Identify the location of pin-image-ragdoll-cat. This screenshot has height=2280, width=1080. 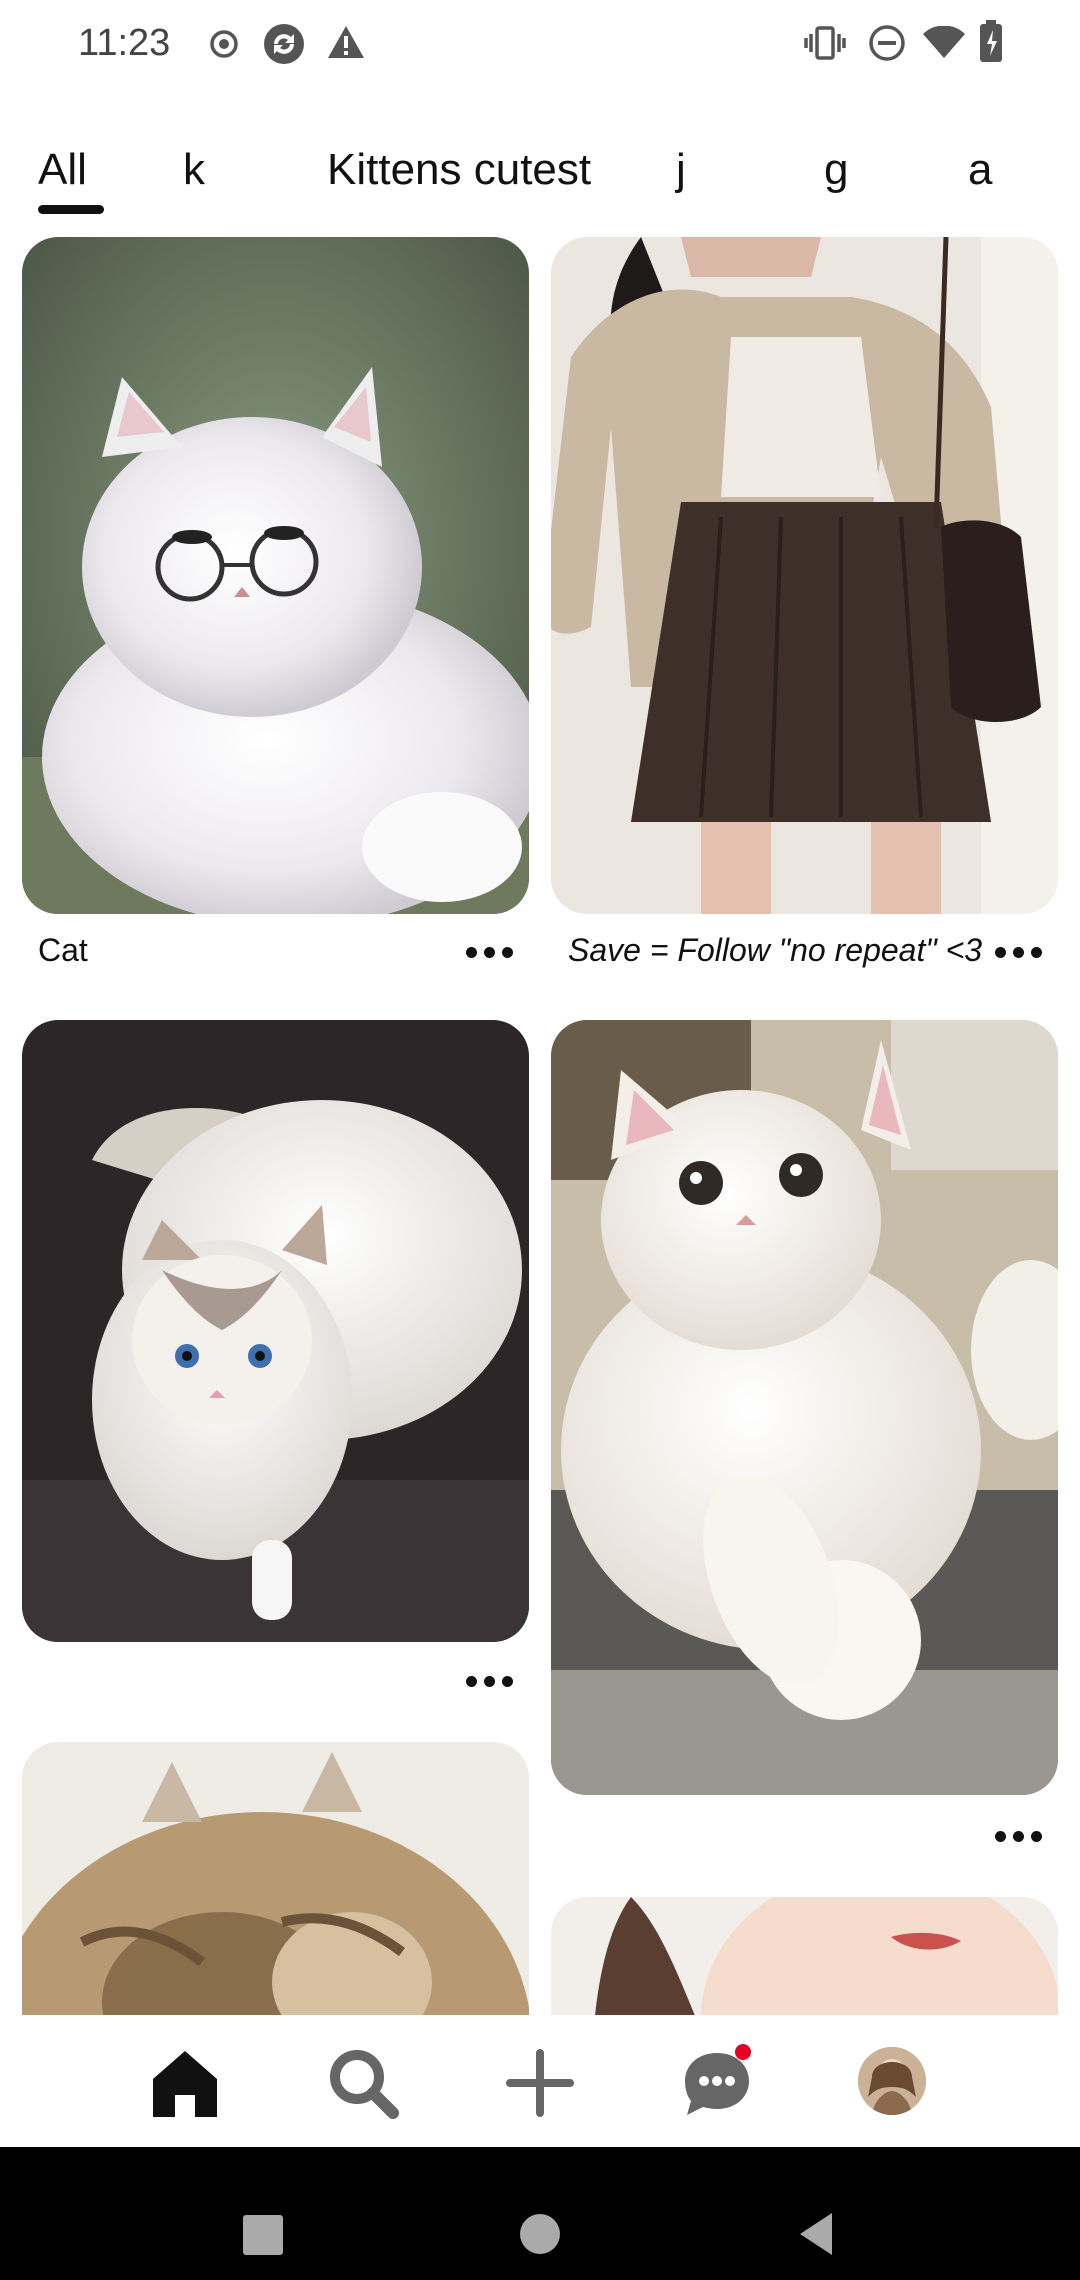
(275, 1331).